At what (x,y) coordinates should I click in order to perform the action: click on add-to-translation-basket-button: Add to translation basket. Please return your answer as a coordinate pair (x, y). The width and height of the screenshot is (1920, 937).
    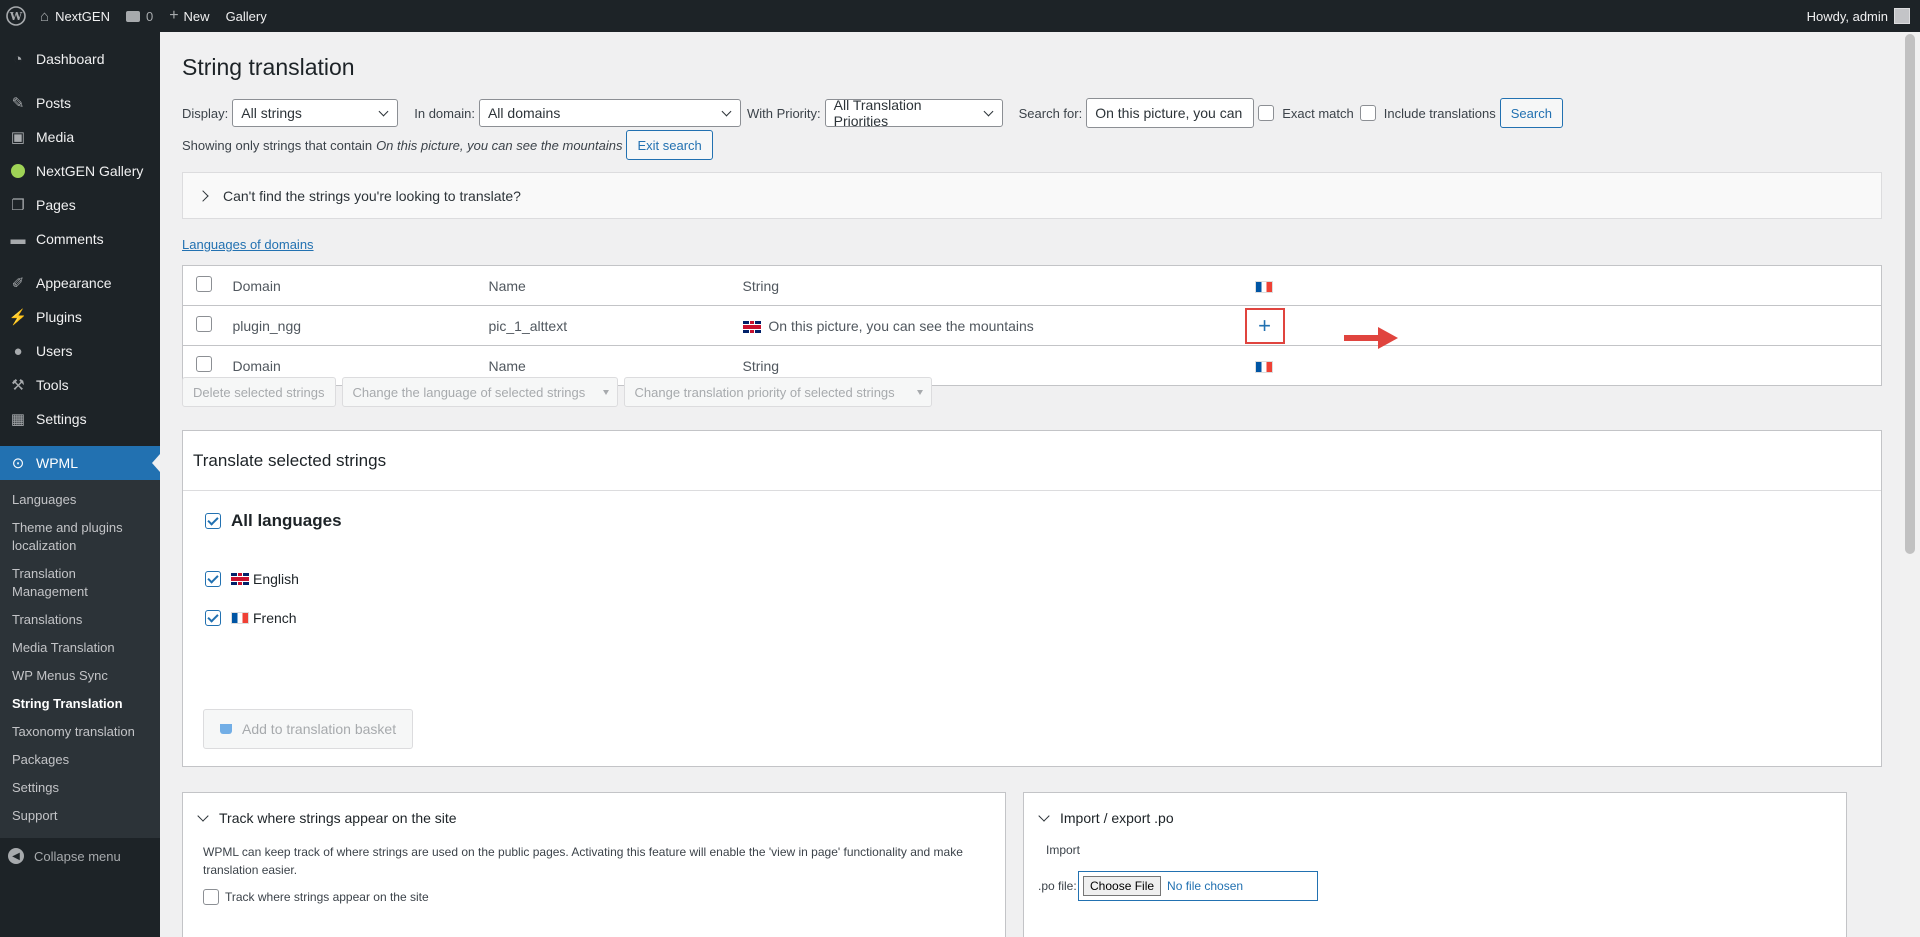
    Looking at the image, I should click on (308, 729).